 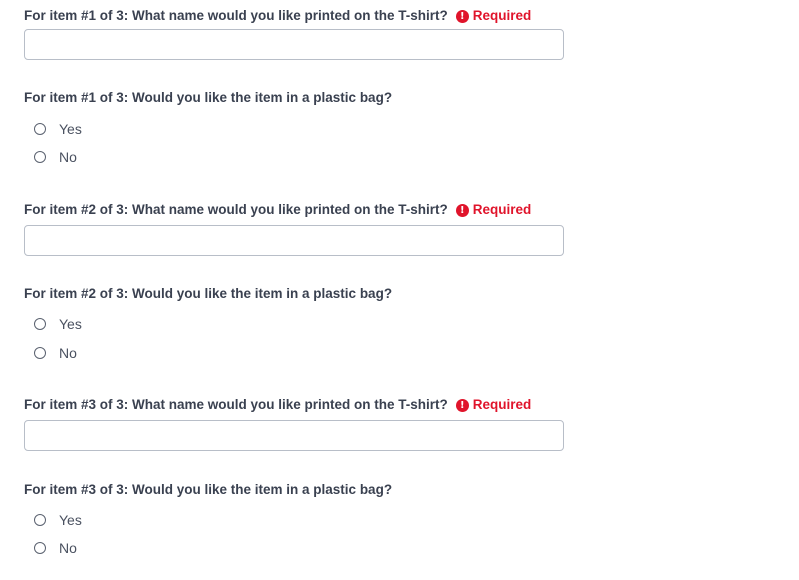 What do you see at coordinates (55, 353) in the screenshot?
I see `radio-no-item-2: No` at bounding box center [55, 353].